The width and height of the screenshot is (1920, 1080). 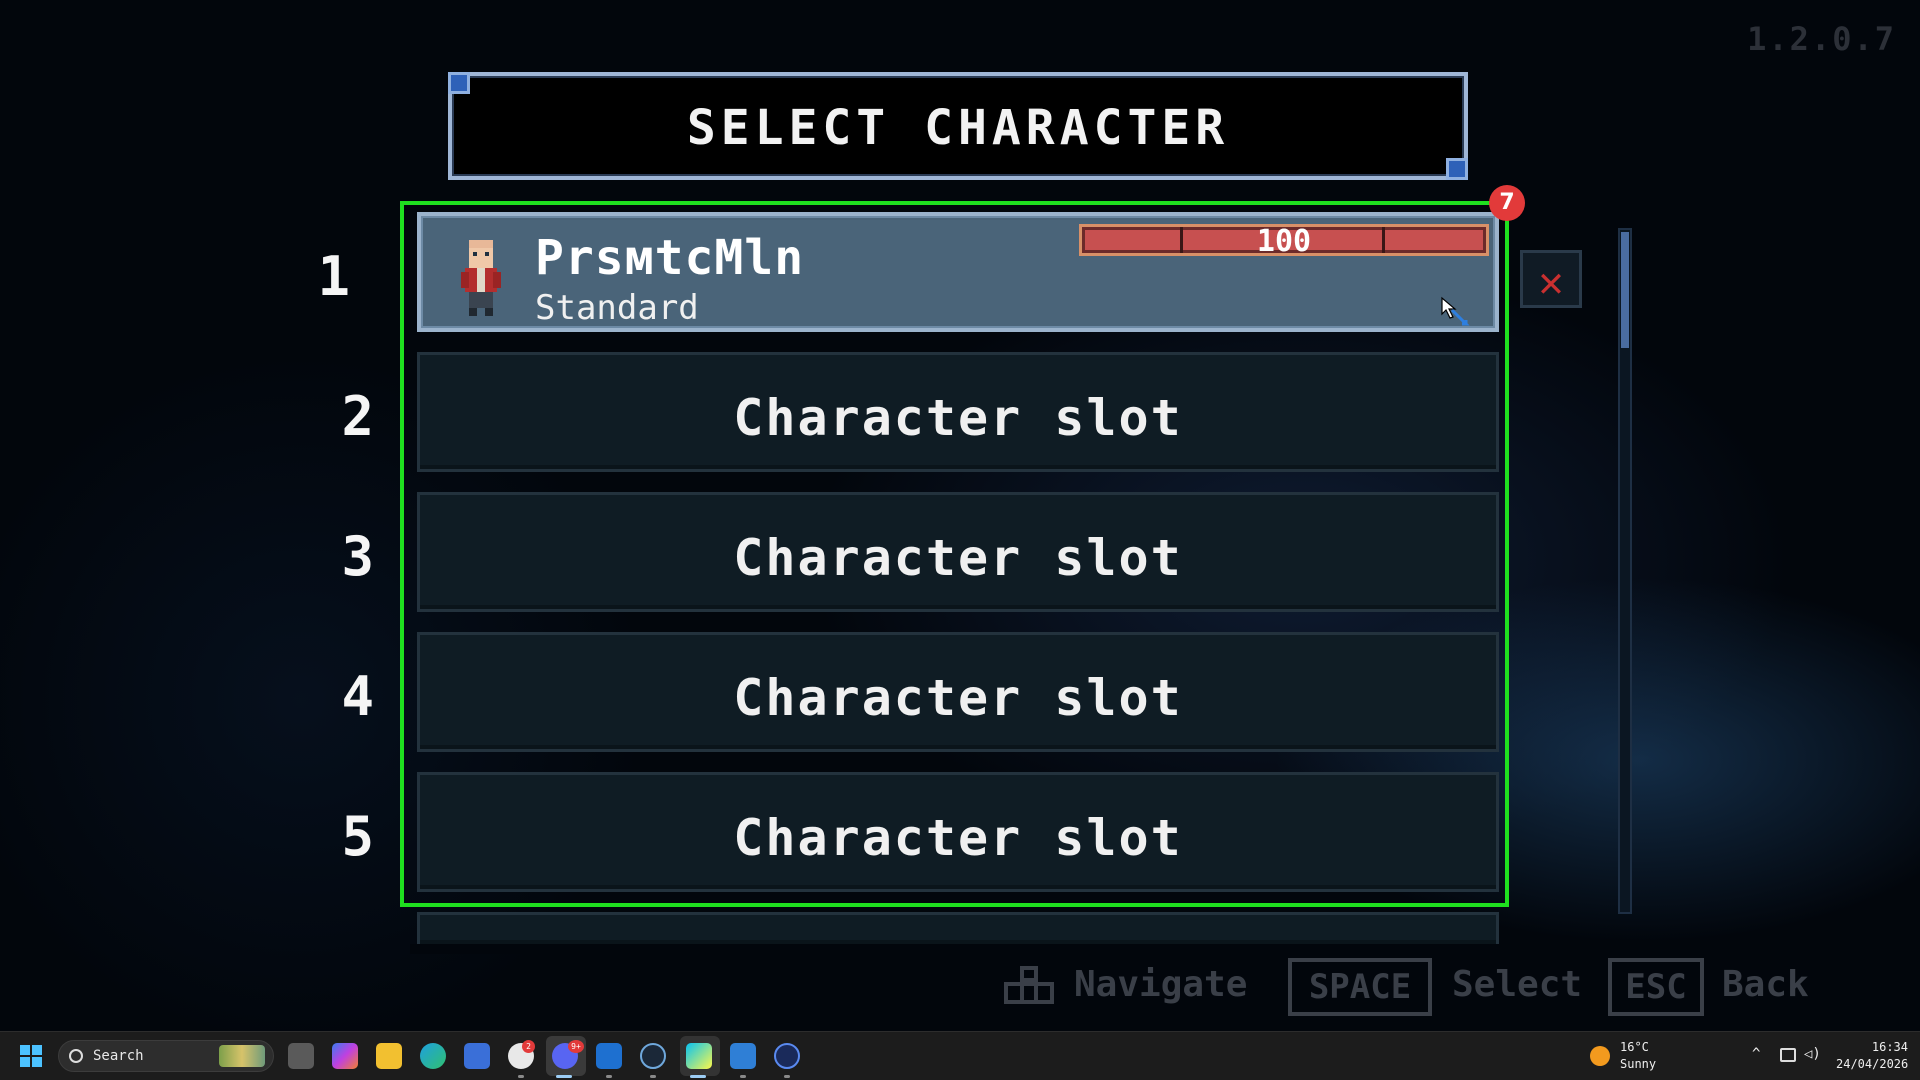 I want to click on steam-icon, so click(x=653, y=1056).